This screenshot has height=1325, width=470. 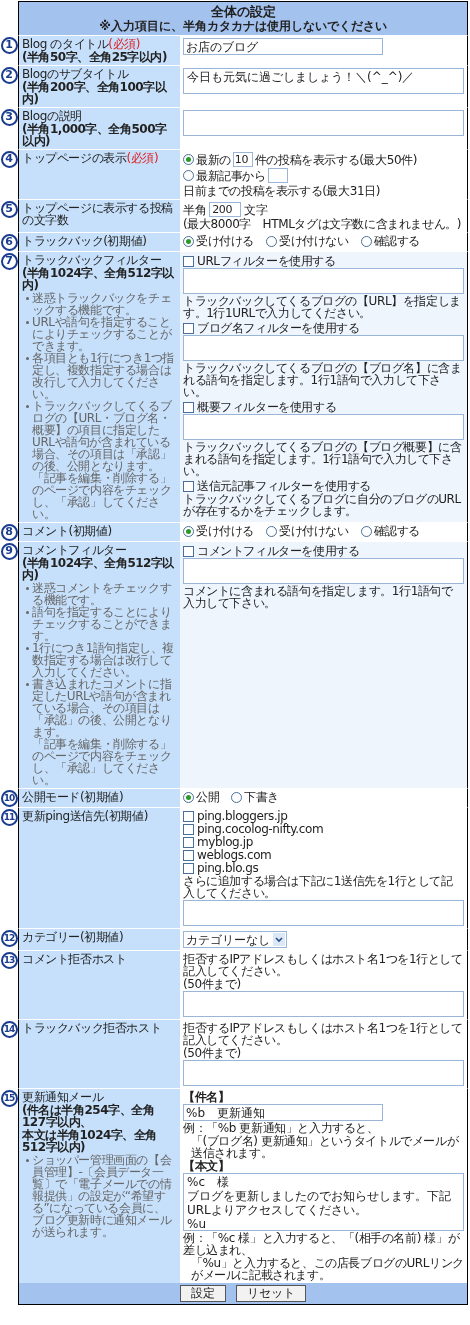 What do you see at coordinates (102, 594) in the screenshot?
I see `help-text: 迷惑コメントをチェックする機能です。` at bounding box center [102, 594].